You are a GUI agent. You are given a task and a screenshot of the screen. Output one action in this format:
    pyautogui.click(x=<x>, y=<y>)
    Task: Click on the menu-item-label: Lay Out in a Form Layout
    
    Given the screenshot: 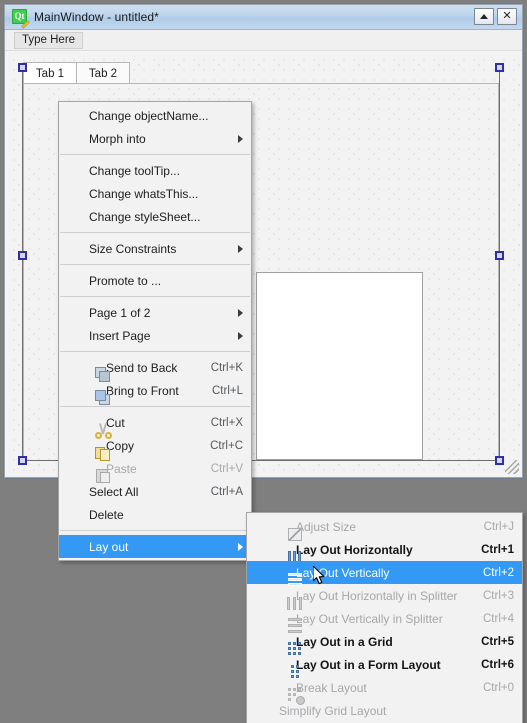 What is the action you would take?
    pyautogui.click(x=368, y=664)
    